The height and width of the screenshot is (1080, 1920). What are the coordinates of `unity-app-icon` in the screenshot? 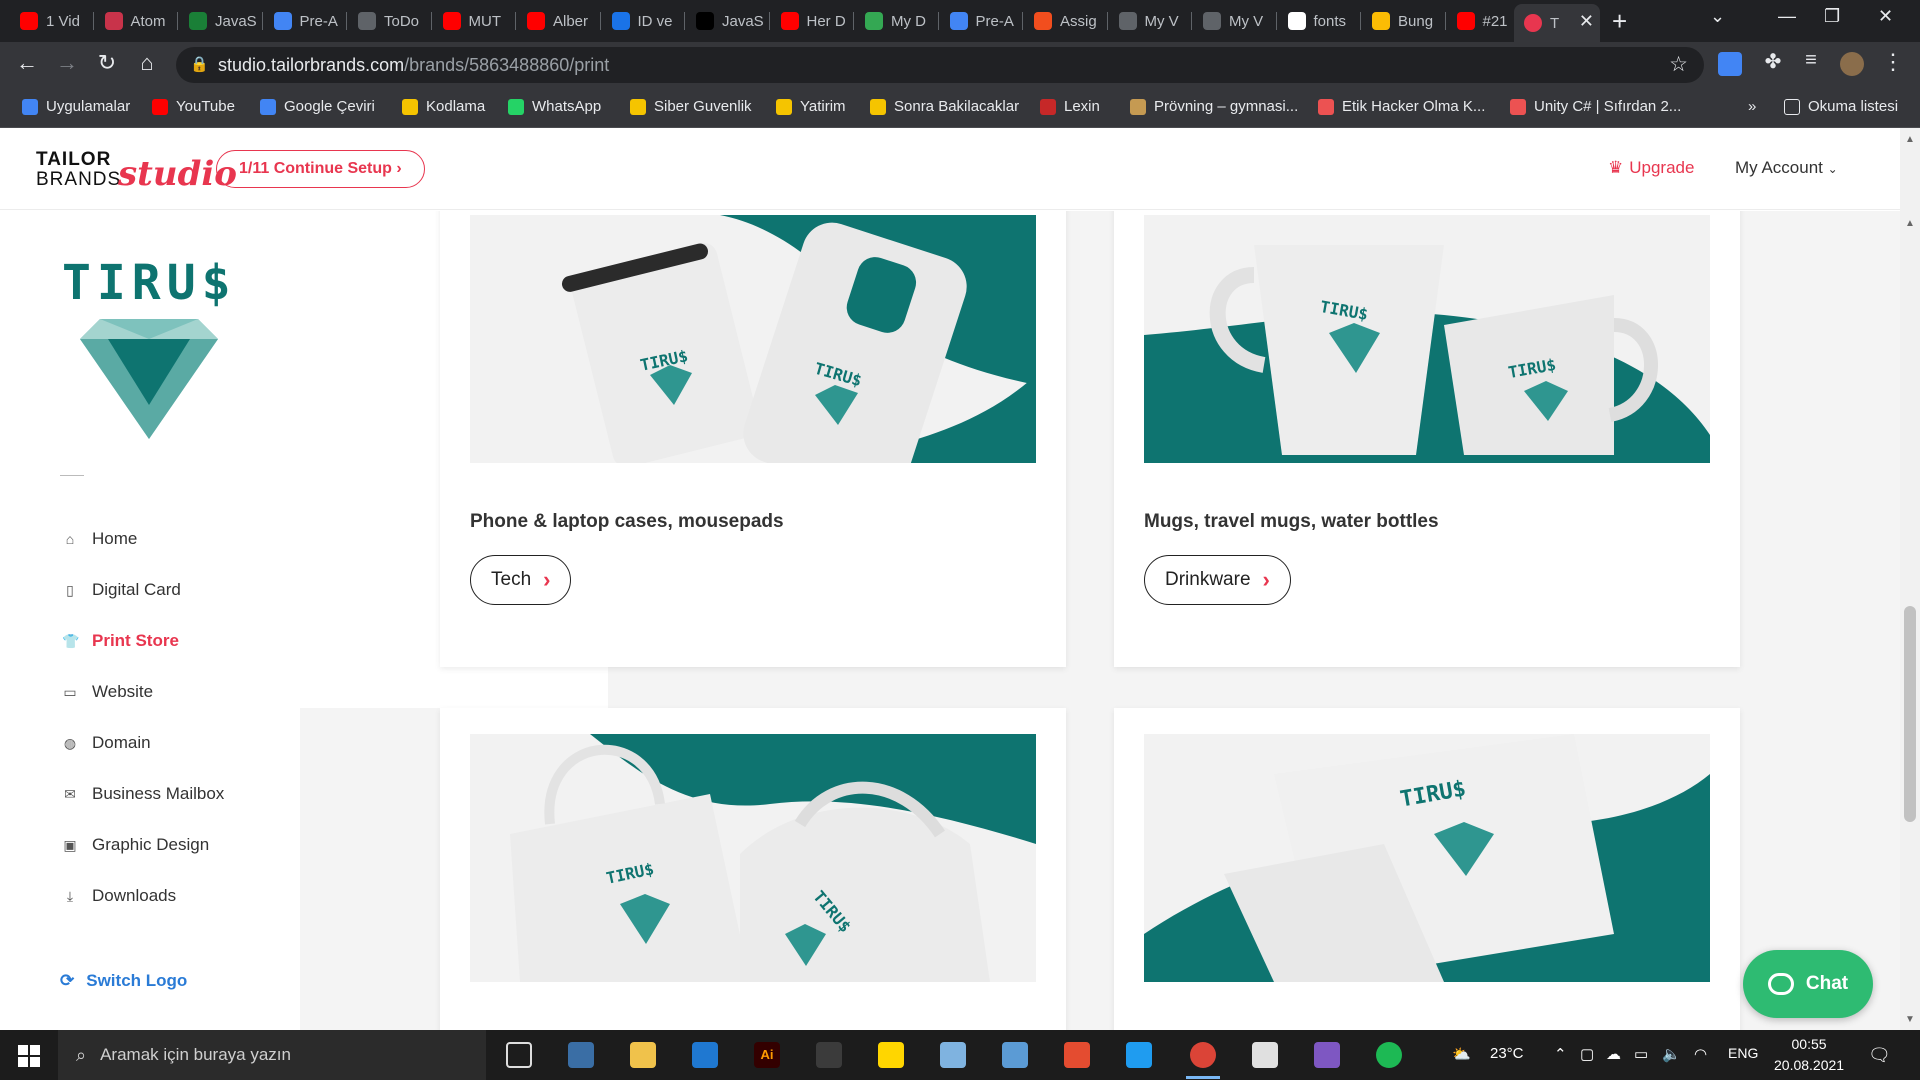 It's located at (1265, 1055).